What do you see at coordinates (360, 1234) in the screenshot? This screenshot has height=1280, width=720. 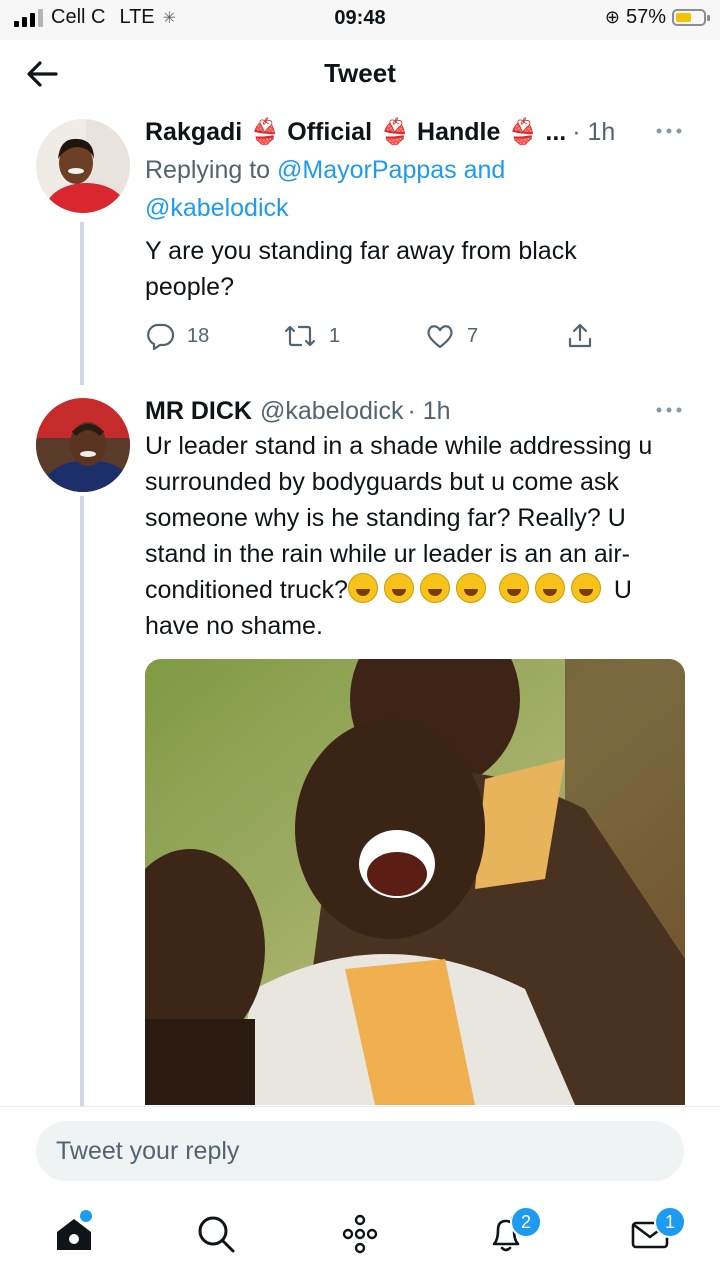 I see `spaces-icon` at bounding box center [360, 1234].